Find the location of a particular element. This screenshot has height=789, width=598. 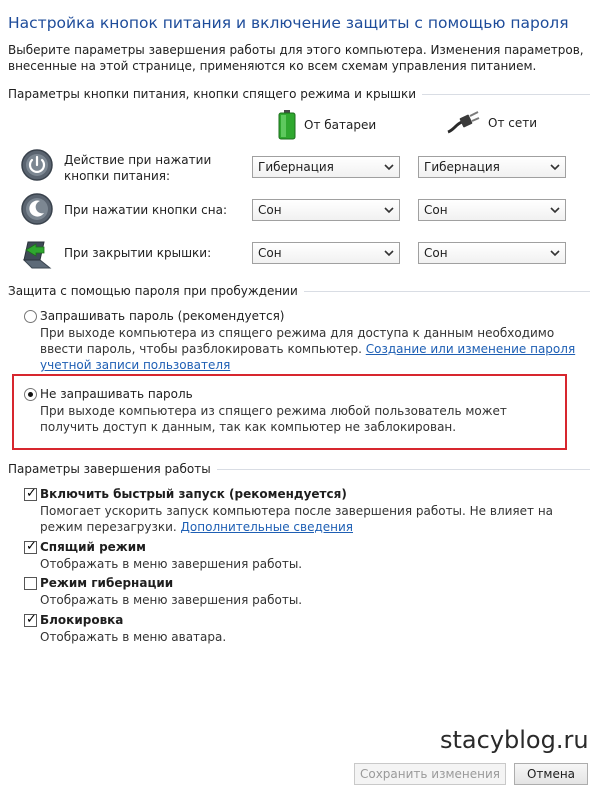

sleep-button-icon is located at coordinates (37, 209).